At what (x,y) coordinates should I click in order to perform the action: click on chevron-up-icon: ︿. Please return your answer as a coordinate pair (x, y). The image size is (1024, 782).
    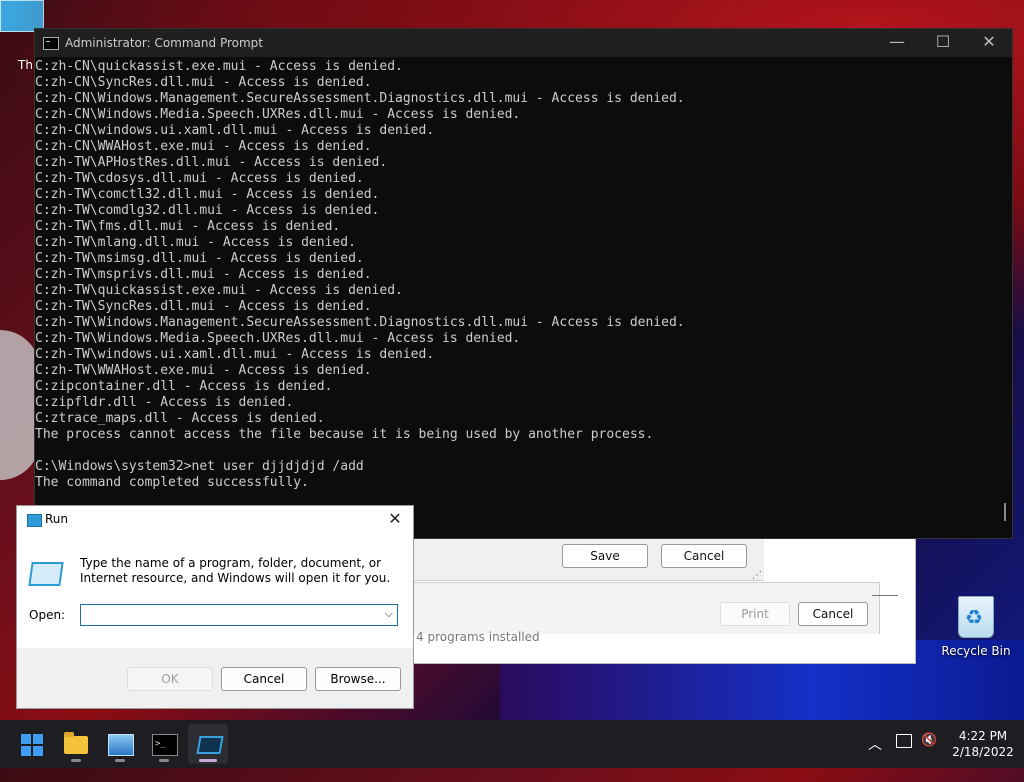
    Looking at the image, I should click on (875, 758).